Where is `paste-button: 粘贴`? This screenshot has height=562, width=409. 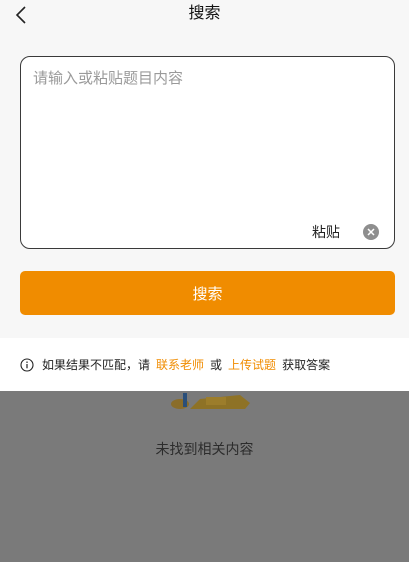
paste-button: 粘贴 is located at coordinates (326, 232).